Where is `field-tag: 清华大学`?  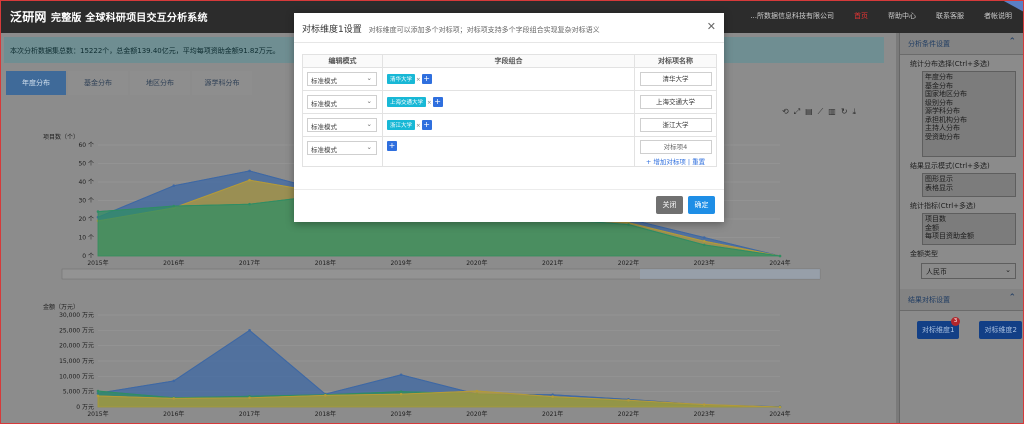 field-tag: 清华大学 is located at coordinates (401, 79).